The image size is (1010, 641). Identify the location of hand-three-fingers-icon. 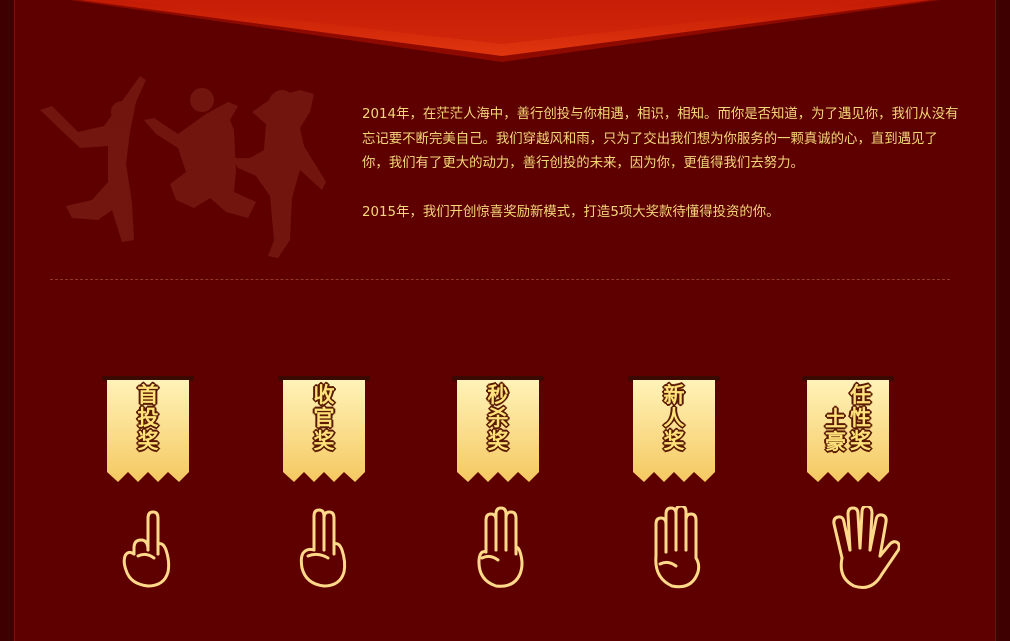
(500, 547).